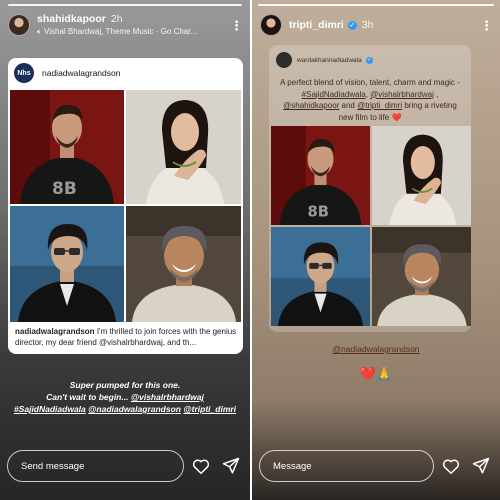  I want to click on send-message-input: Send message, so click(95, 466).